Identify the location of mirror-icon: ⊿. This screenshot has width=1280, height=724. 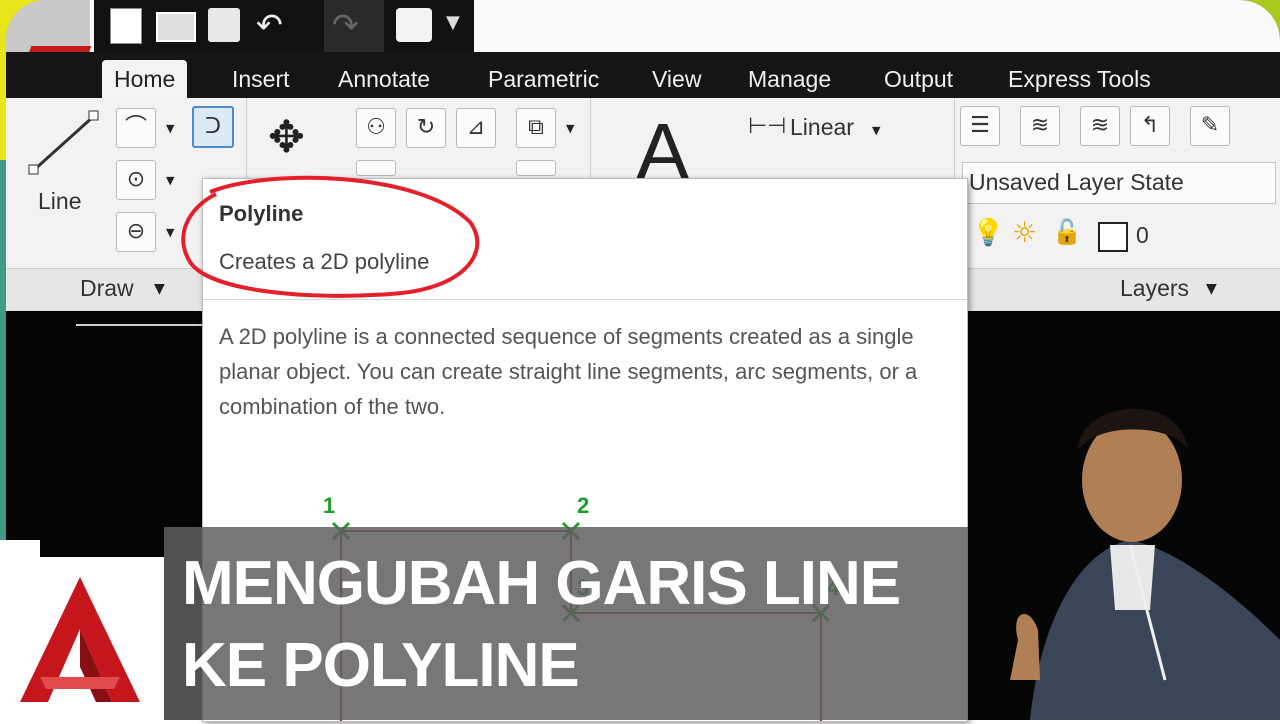
(476, 127).